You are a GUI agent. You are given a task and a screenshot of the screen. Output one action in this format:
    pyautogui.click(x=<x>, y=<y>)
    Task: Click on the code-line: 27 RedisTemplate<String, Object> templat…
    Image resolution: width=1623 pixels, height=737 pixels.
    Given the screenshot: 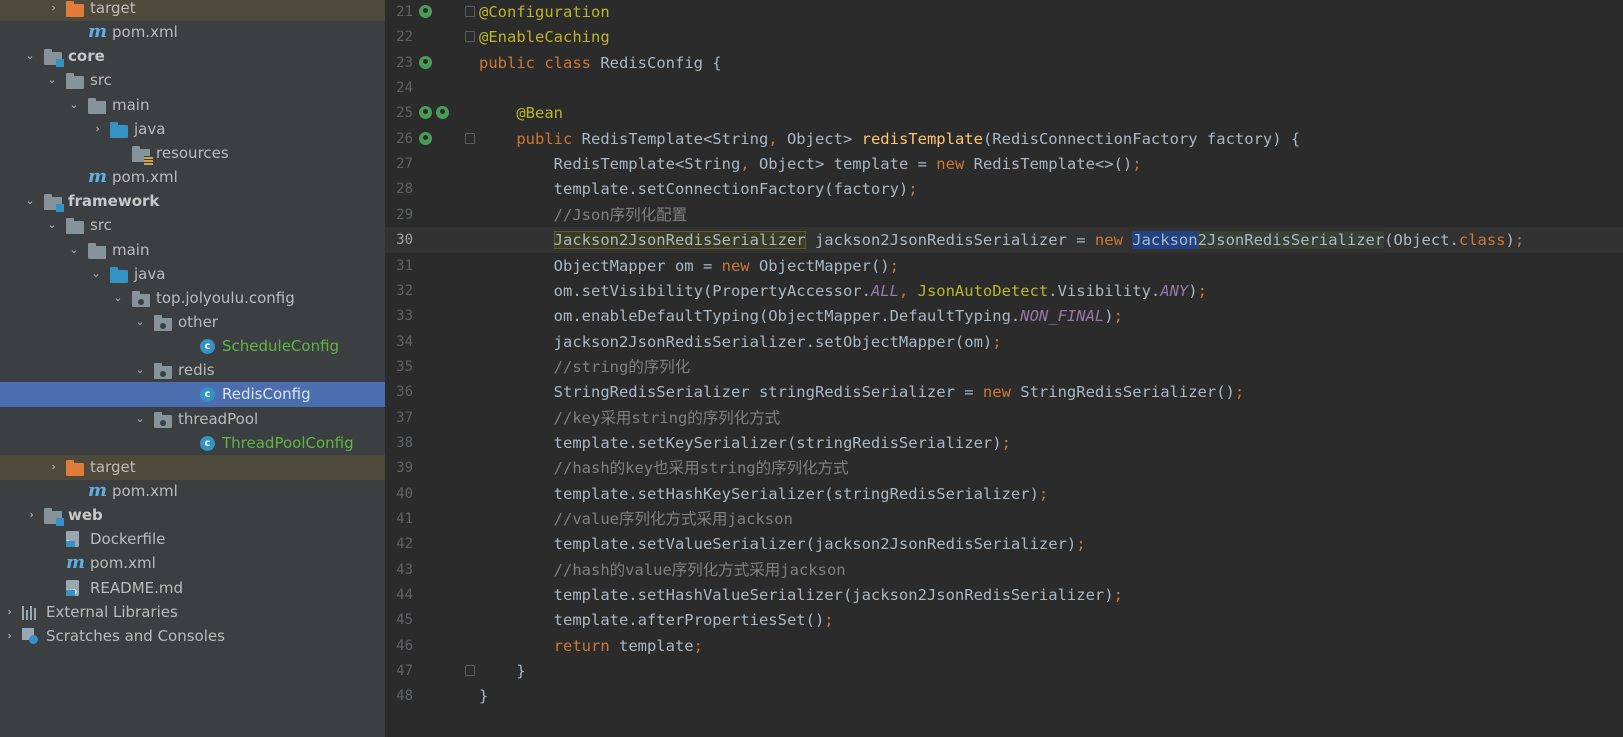 What is the action you would take?
    pyautogui.click(x=1004, y=164)
    